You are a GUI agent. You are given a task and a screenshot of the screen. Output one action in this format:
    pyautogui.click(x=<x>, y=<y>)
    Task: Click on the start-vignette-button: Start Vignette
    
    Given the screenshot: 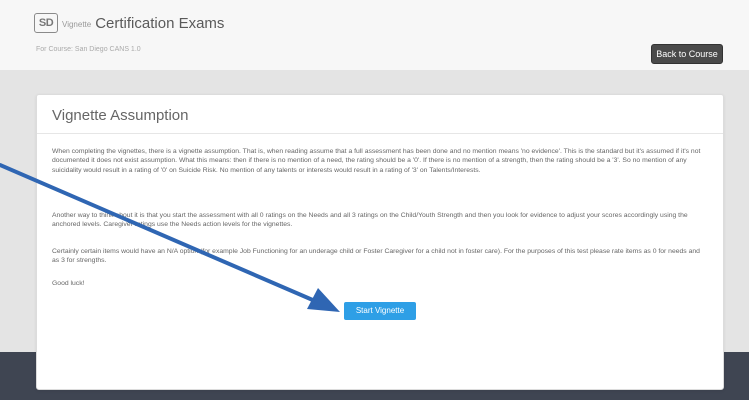 What is the action you would take?
    pyautogui.click(x=380, y=311)
    